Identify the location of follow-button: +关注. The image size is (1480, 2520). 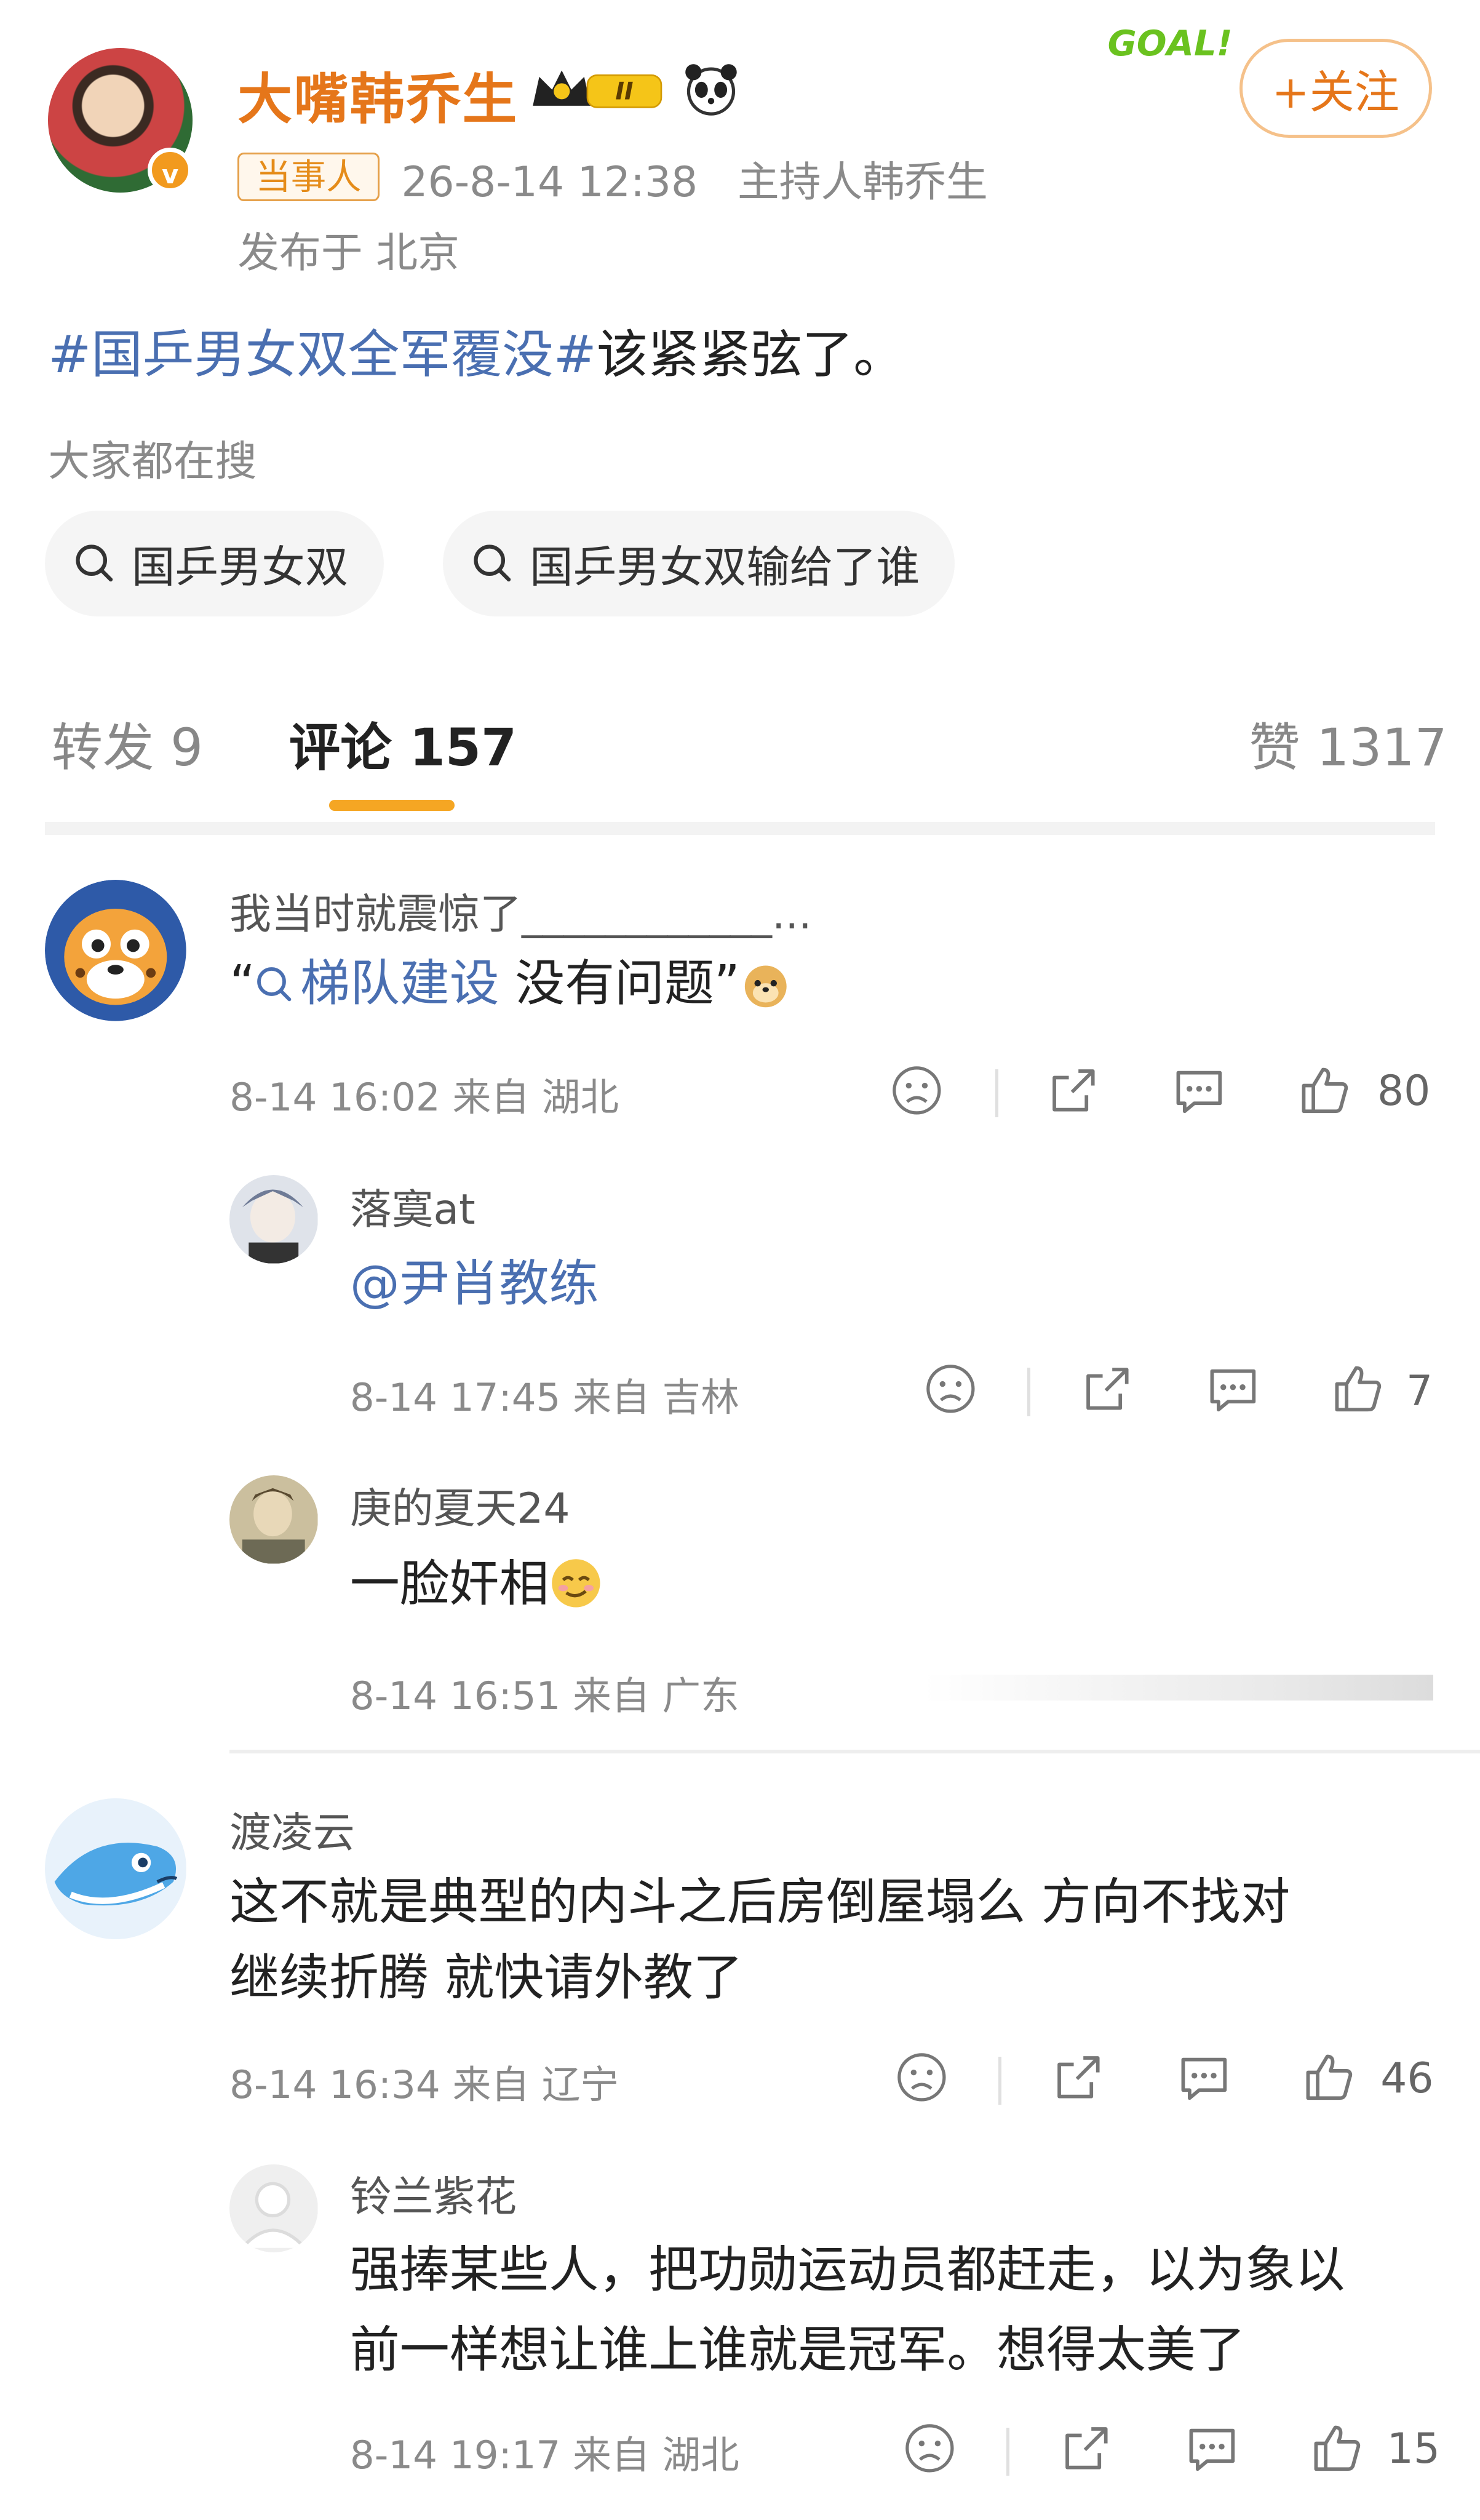
(1335, 88).